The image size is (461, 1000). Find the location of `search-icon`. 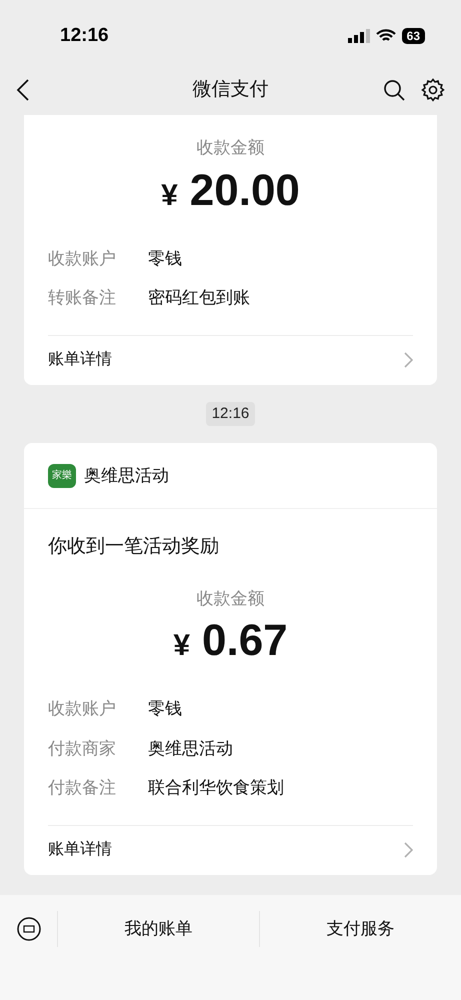

search-icon is located at coordinates (394, 90).